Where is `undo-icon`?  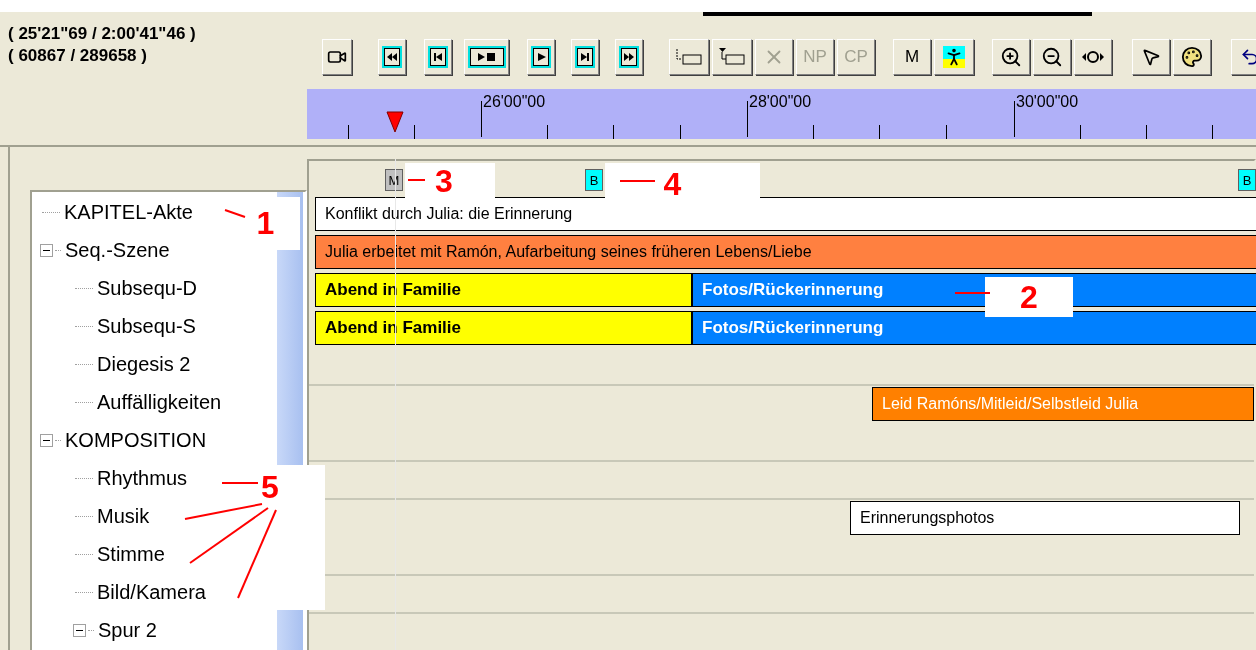 undo-icon is located at coordinates (1248, 57).